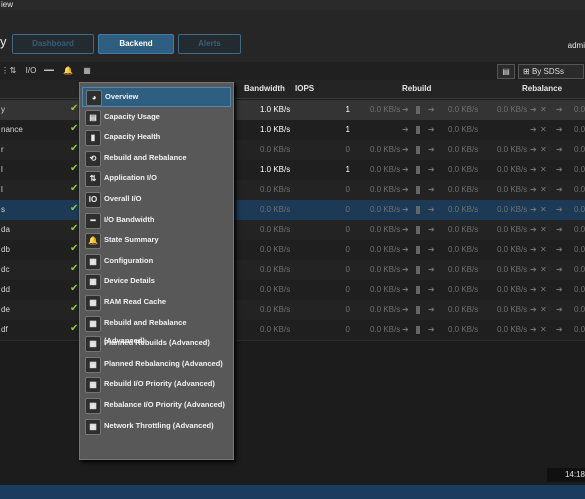 Image resolution: width=585 pixels, height=499 pixels. Describe the element at coordinates (347, 109) in the screenshot. I see `row-iops: 1` at that location.